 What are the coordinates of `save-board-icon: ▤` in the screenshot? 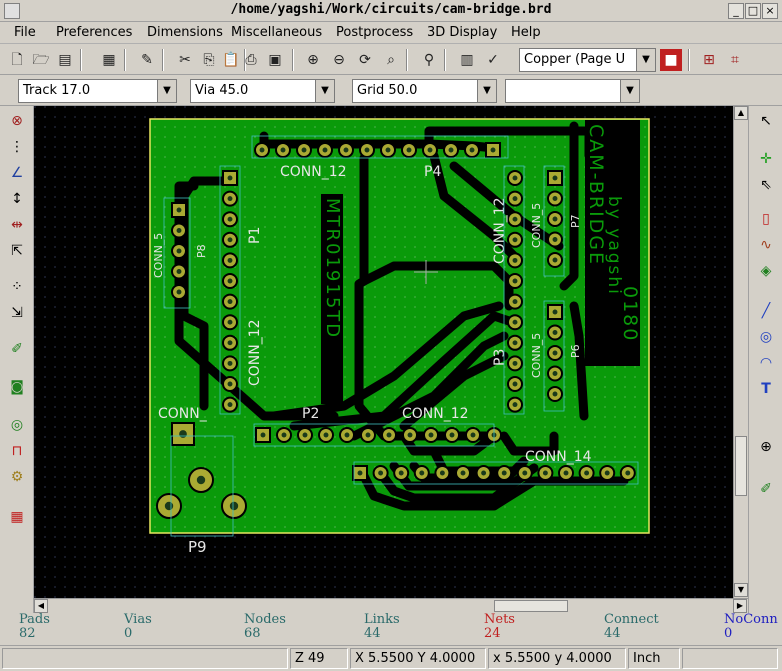 It's located at (65, 60).